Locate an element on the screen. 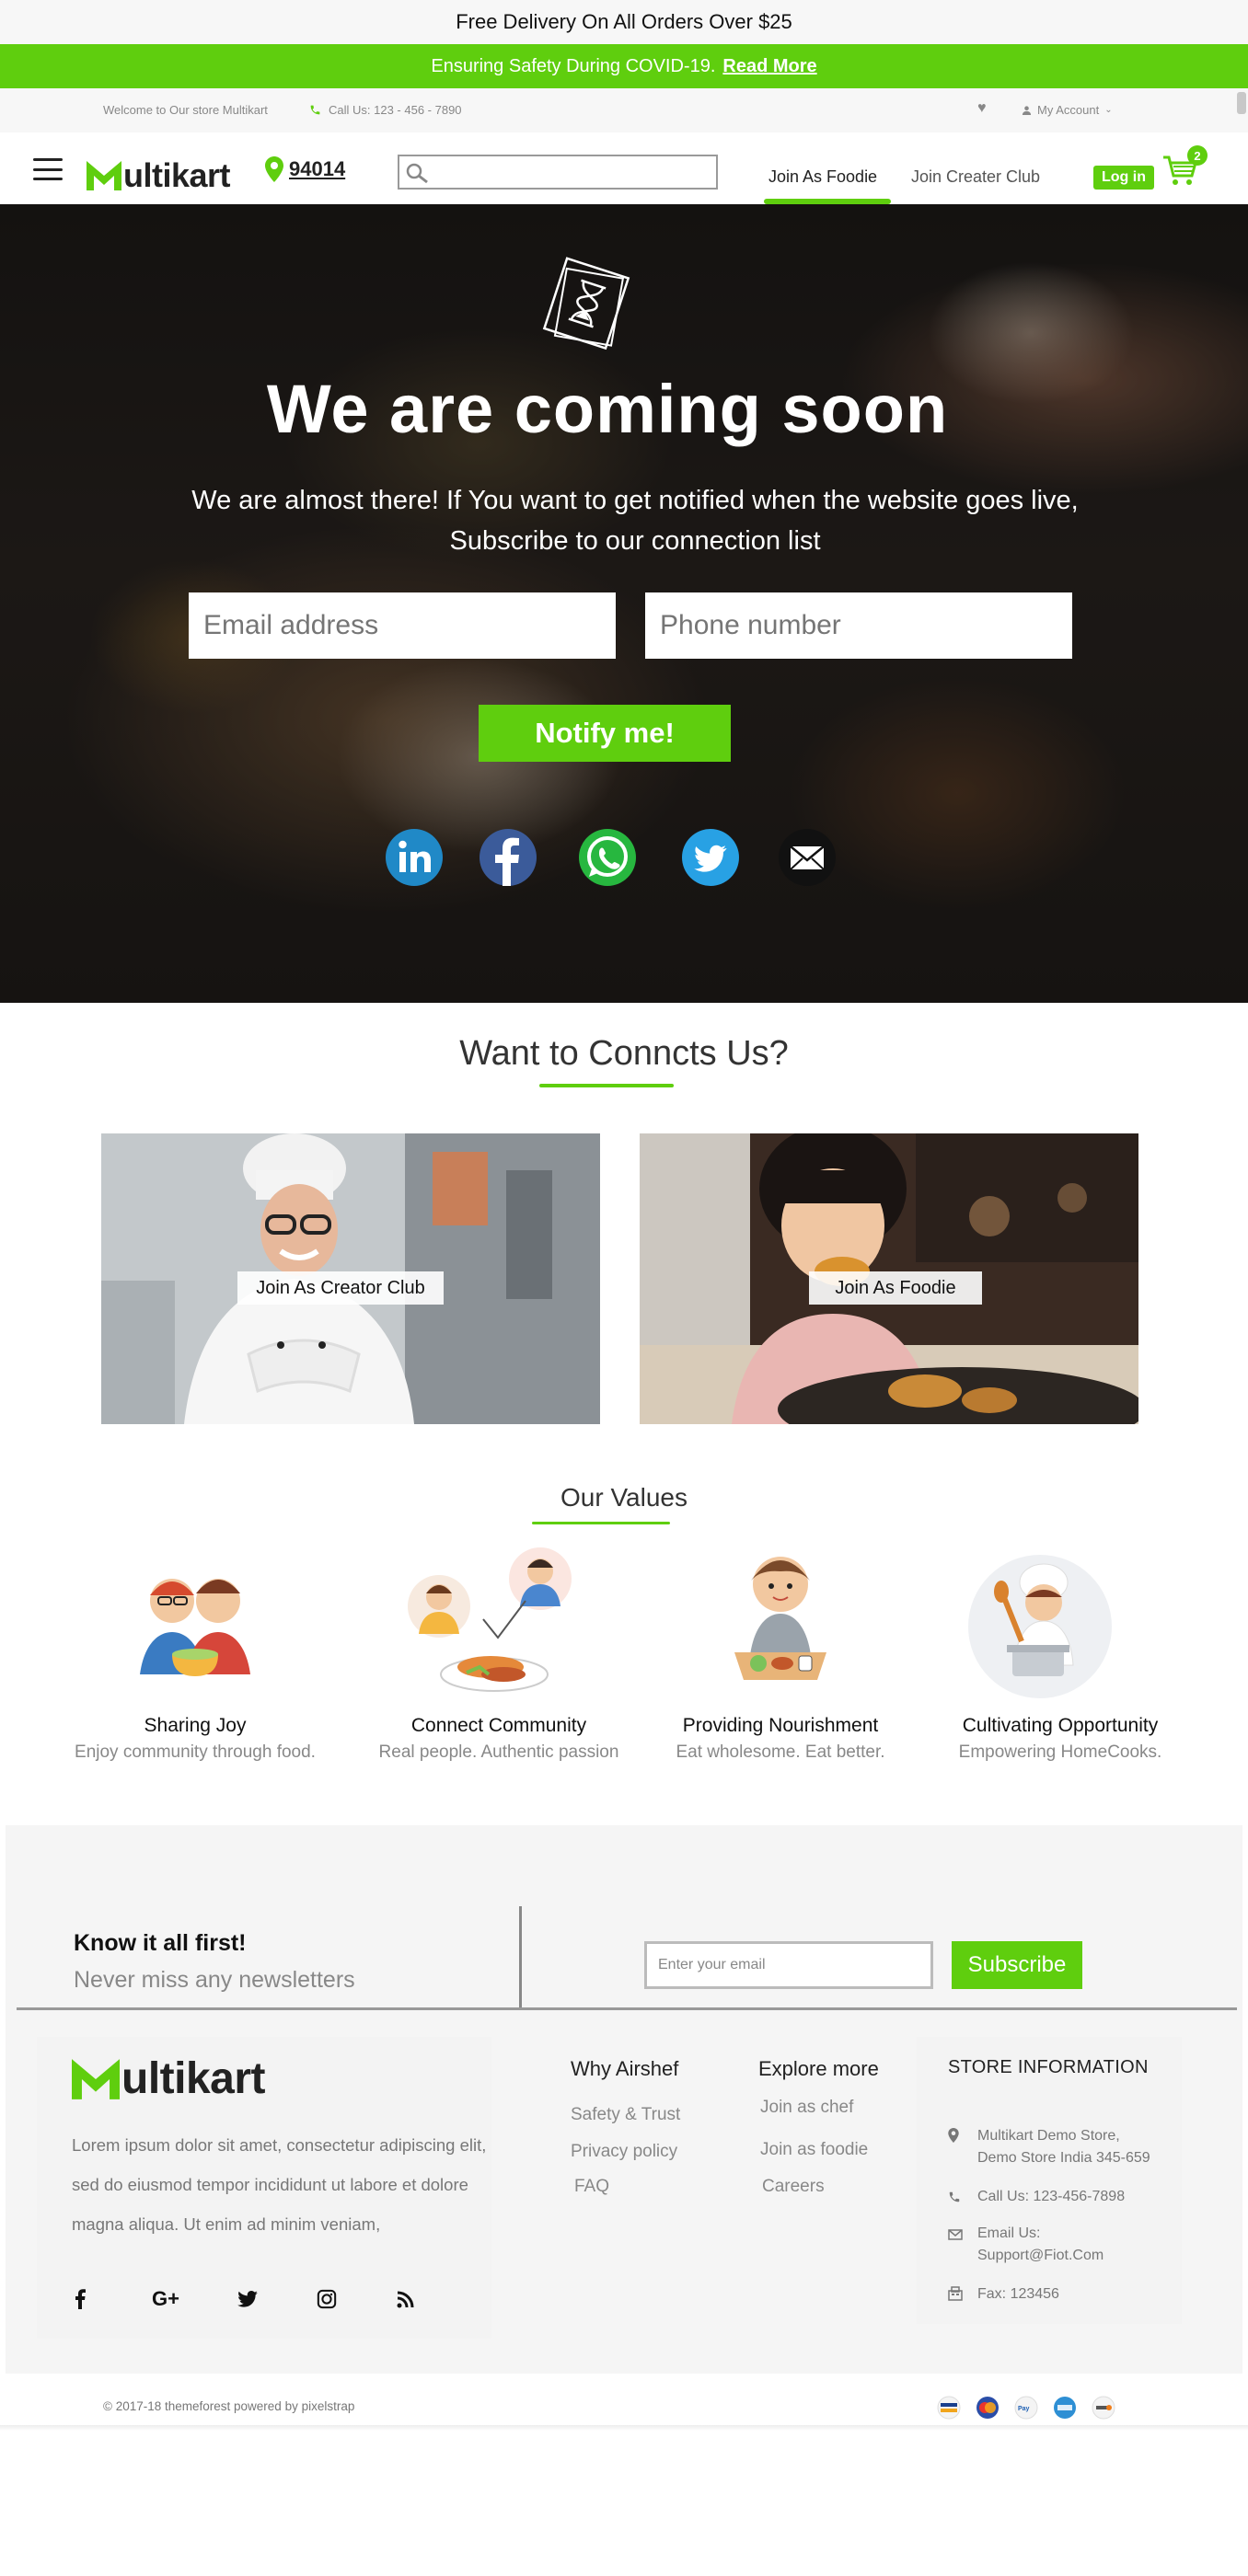 This screenshot has width=1248, height=2576. store-address-line2: Demo Store India 345-659 is located at coordinates (1063, 2158).